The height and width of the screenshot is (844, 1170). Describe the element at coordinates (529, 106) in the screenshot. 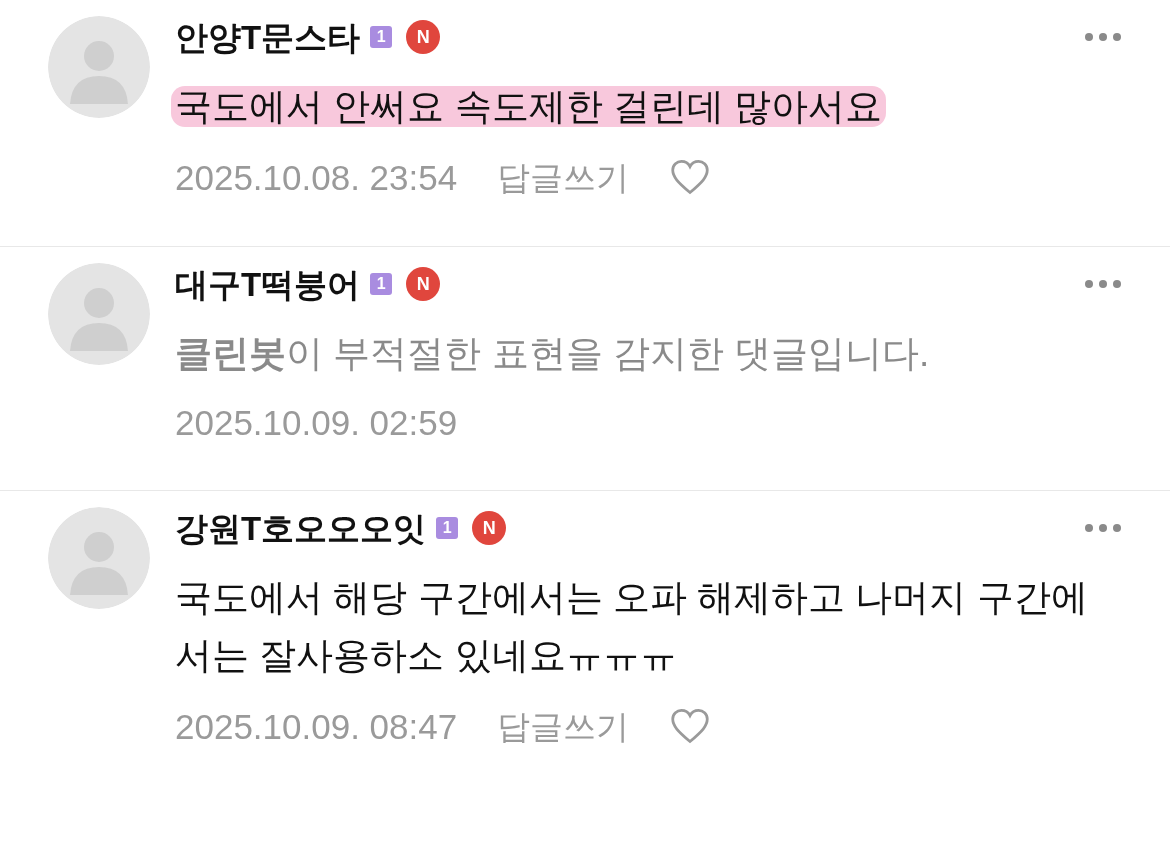

I see `comment-text: 국도에서 안써요 속도제한 걸린데 많아서요` at that location.